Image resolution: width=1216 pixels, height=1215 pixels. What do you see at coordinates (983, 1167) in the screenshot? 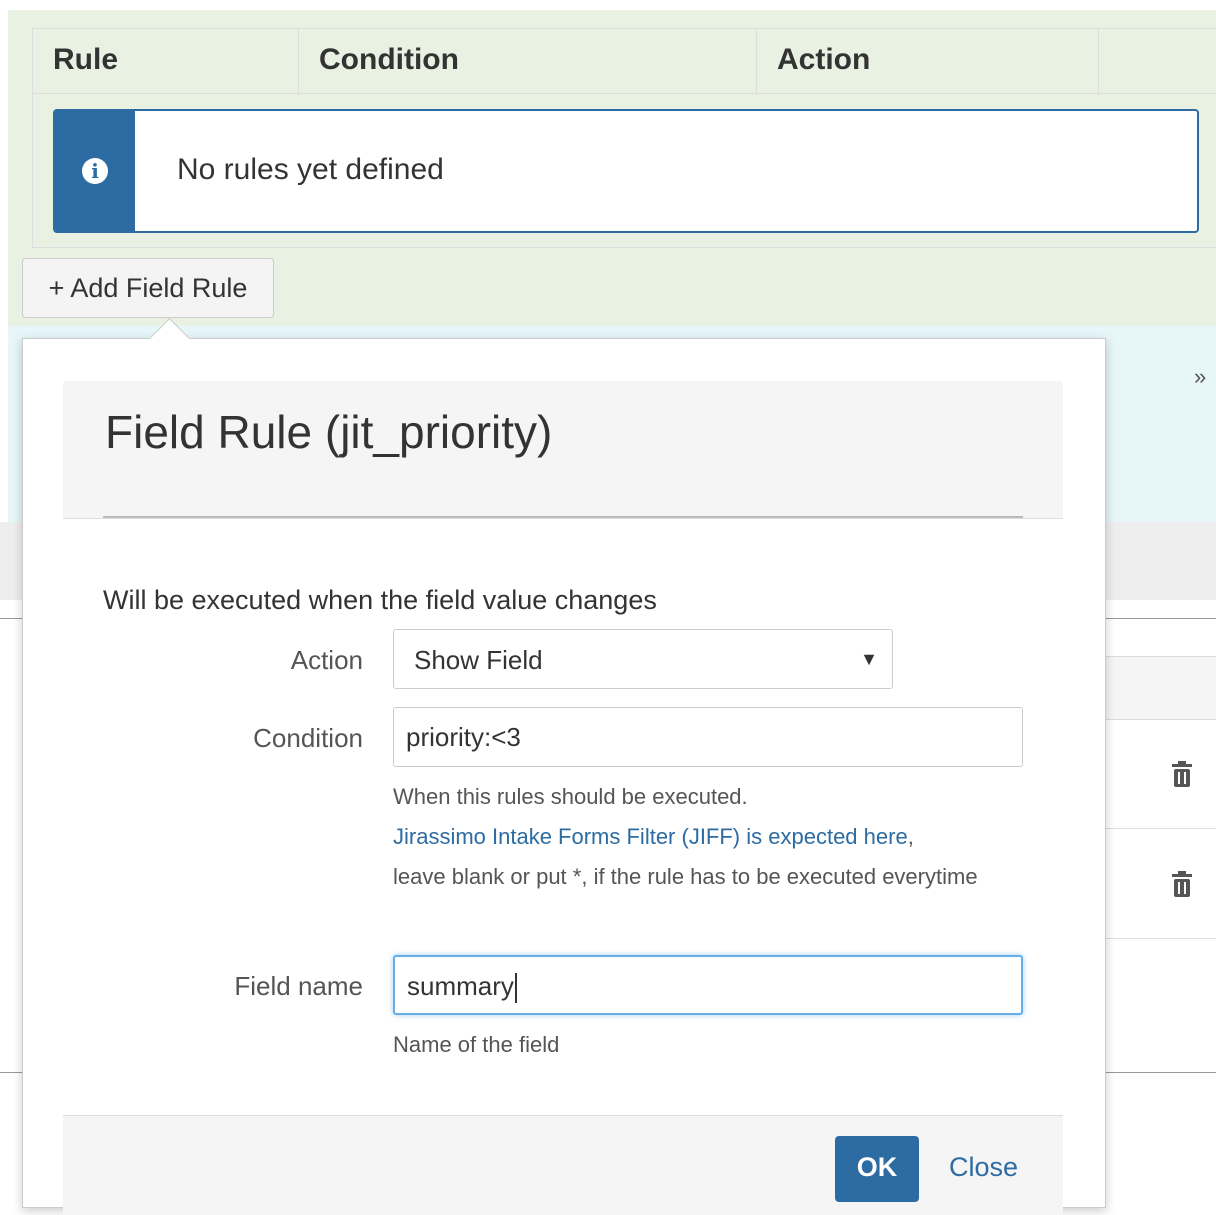
I see `close-link: Close` at bounding box center [983, 1167].